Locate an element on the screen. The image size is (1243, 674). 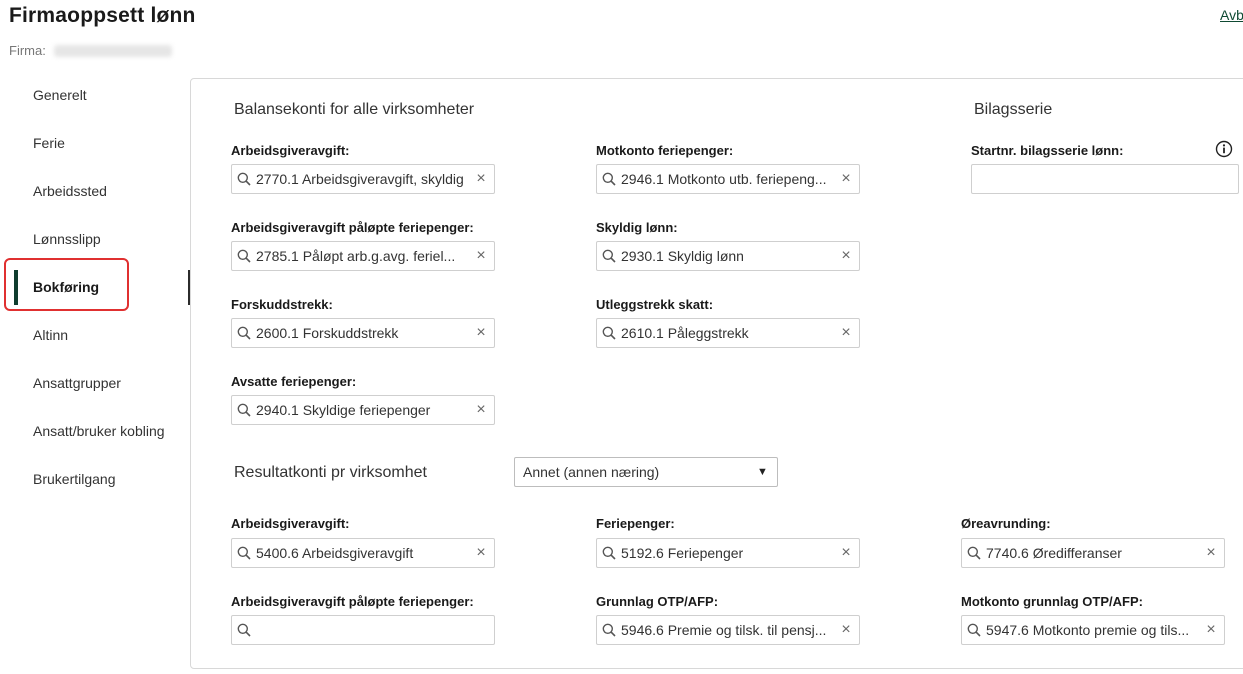
firm-name-redacted is located at coordinates (112, 50).